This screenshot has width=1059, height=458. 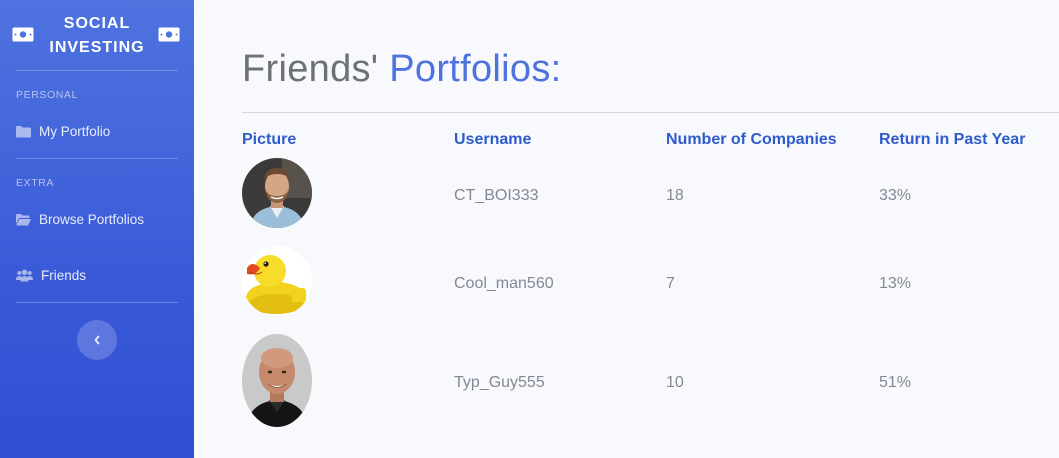 I want to click on rubber-duck-avatar, so click(x=277, y=281).